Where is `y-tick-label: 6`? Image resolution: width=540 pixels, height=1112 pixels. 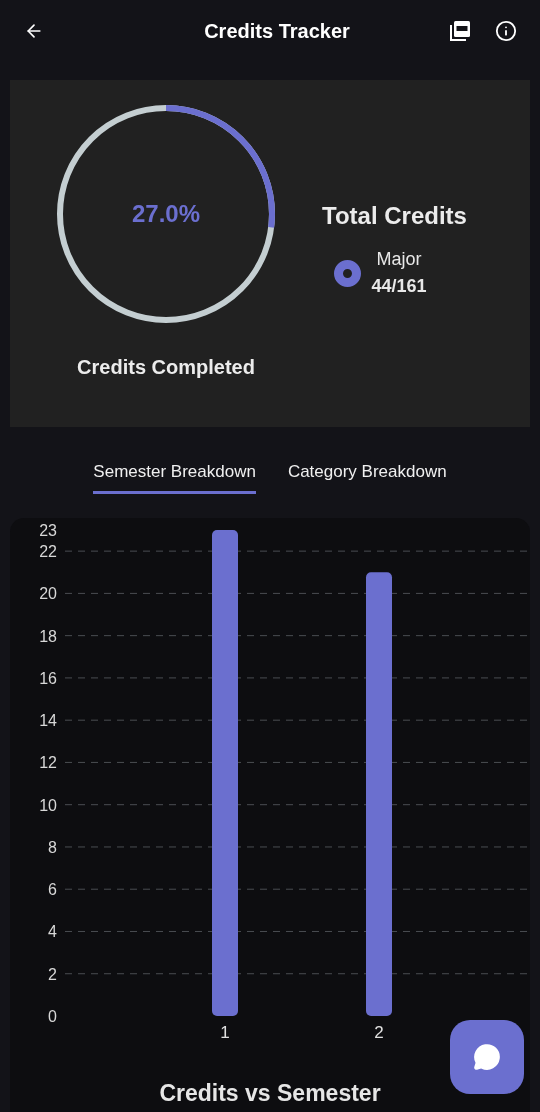 y-tick-label: 6 is located at coordinates (52, 889).